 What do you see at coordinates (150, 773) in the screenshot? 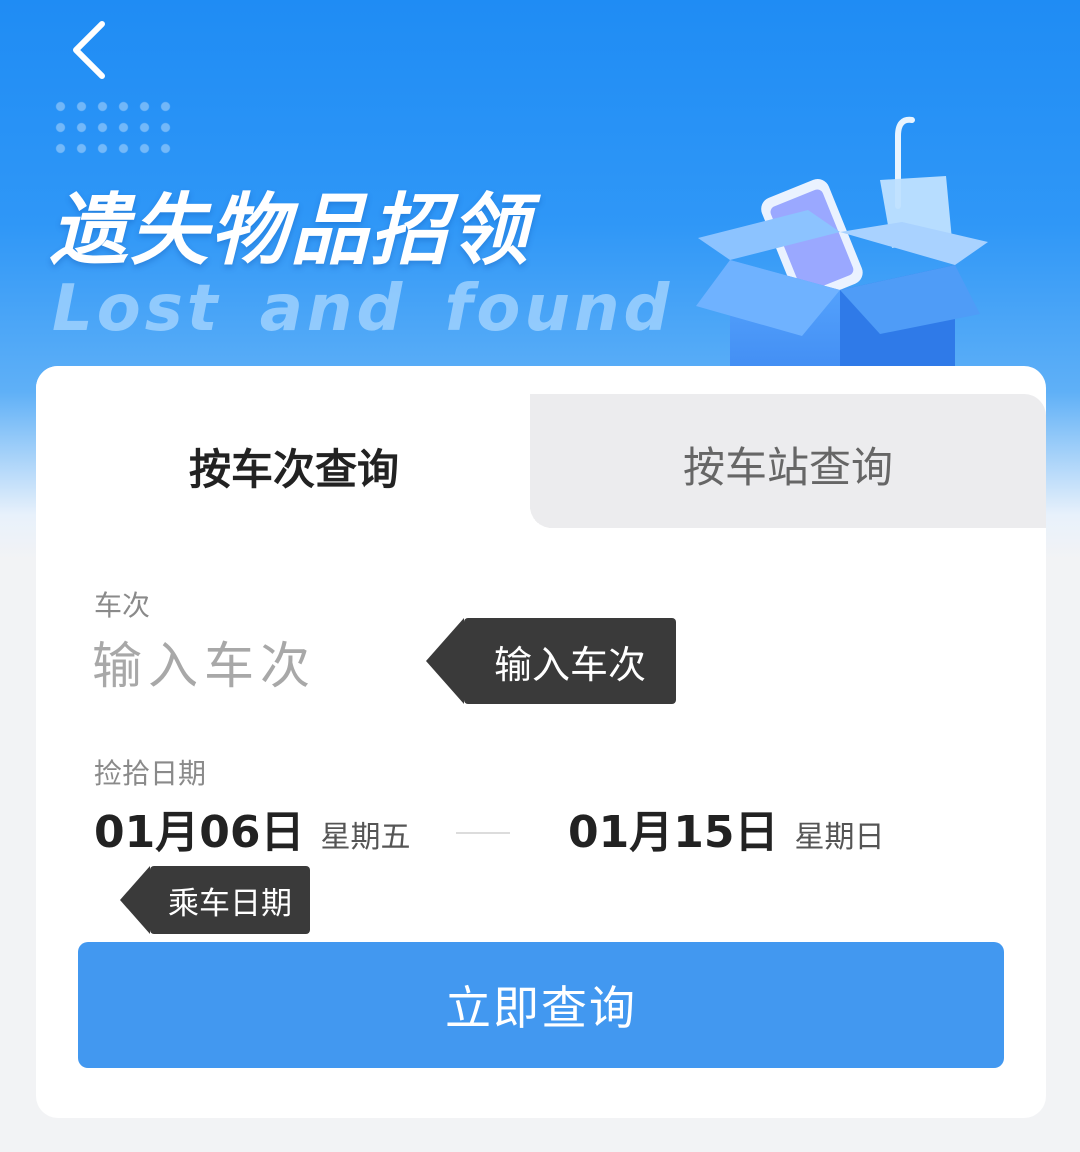
I see `pickup-date-label: 捡拾日期` at bounding box center [150, 773].